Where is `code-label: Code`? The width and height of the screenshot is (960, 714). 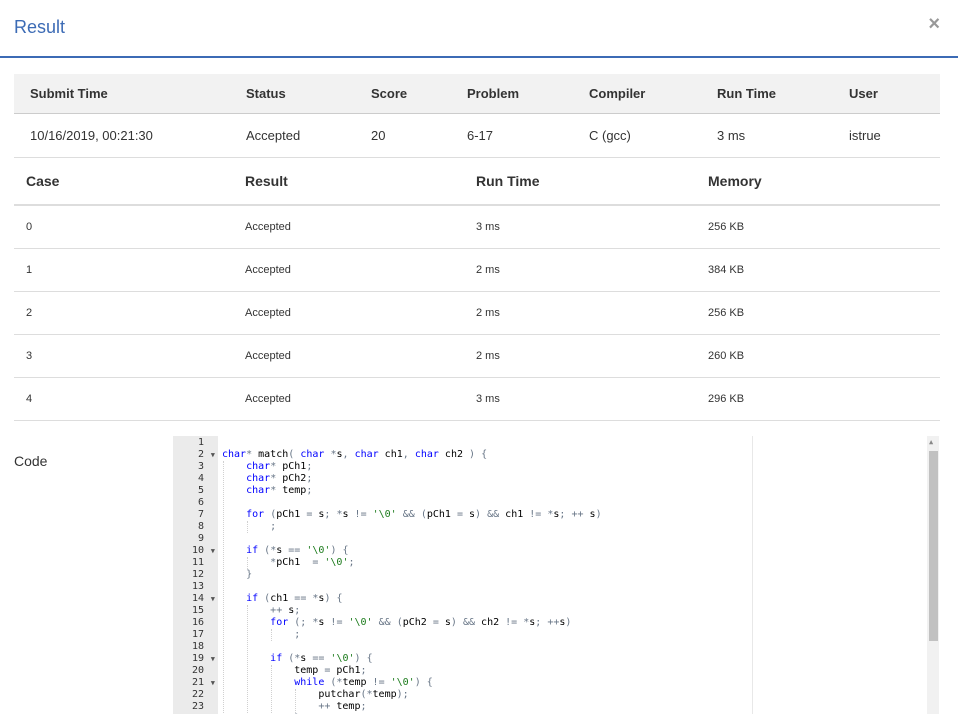
code-label: Code is located at coordinates (31, 461).